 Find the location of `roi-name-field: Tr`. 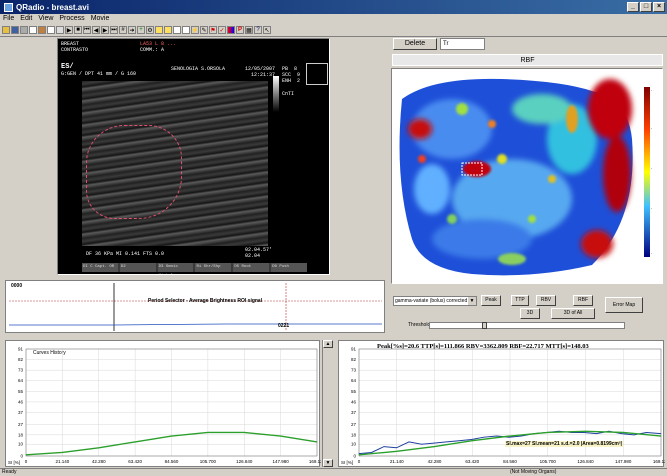

roi-name-field: Tr is located at coordinates (462, 44).